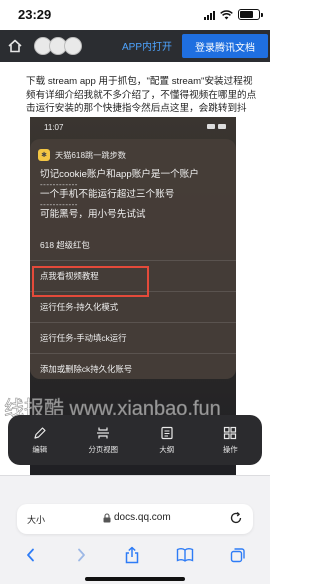 The image size is (320, 584). What do you see at coordinates (133, 368) in the screenshot?
I see `menu-item: 添加或删除ck持久化账号` at bounding box center [133, 368].